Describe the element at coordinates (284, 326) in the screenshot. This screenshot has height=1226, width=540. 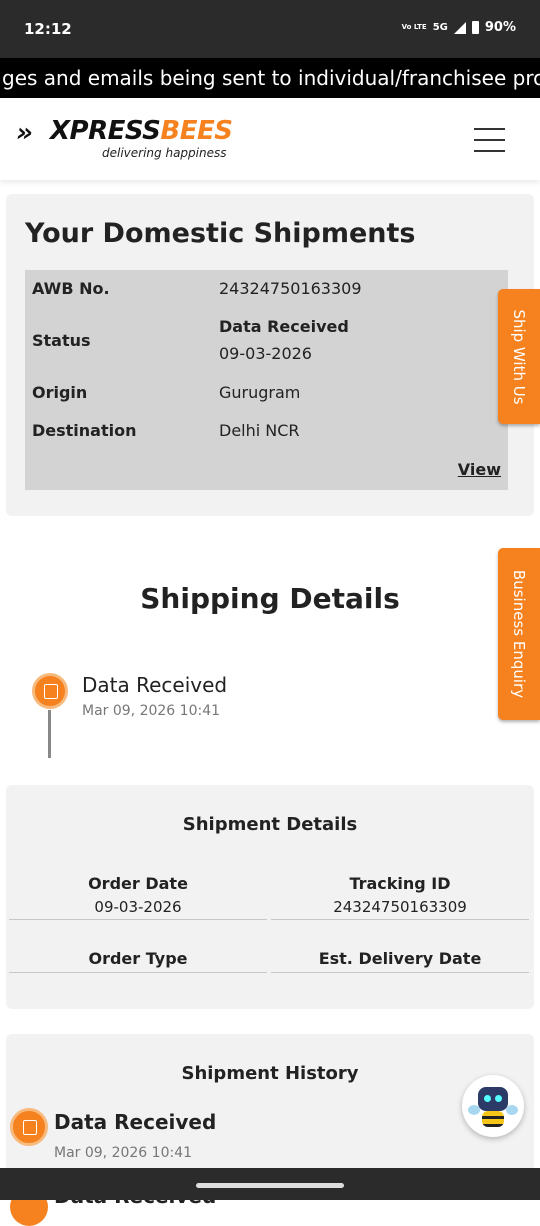
I see `status-value: Data Received` at that location.